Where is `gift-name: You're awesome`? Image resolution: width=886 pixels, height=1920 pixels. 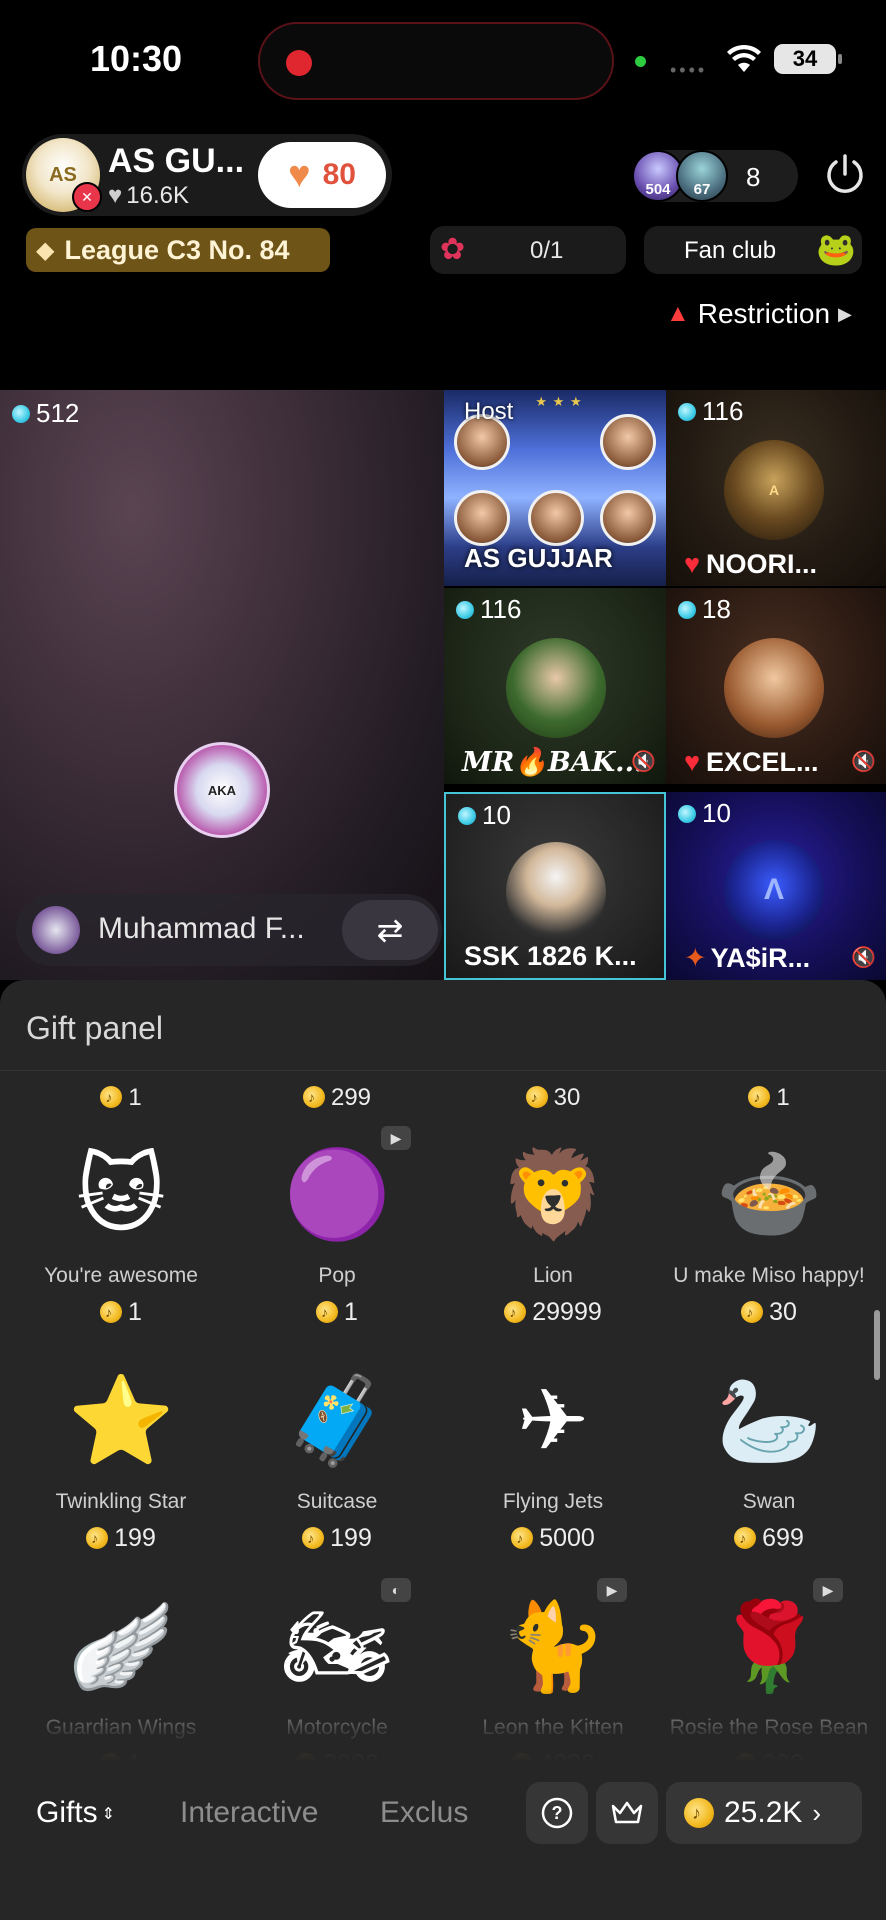 gift-name: You're awesome is located at coordinates (121, 1275).